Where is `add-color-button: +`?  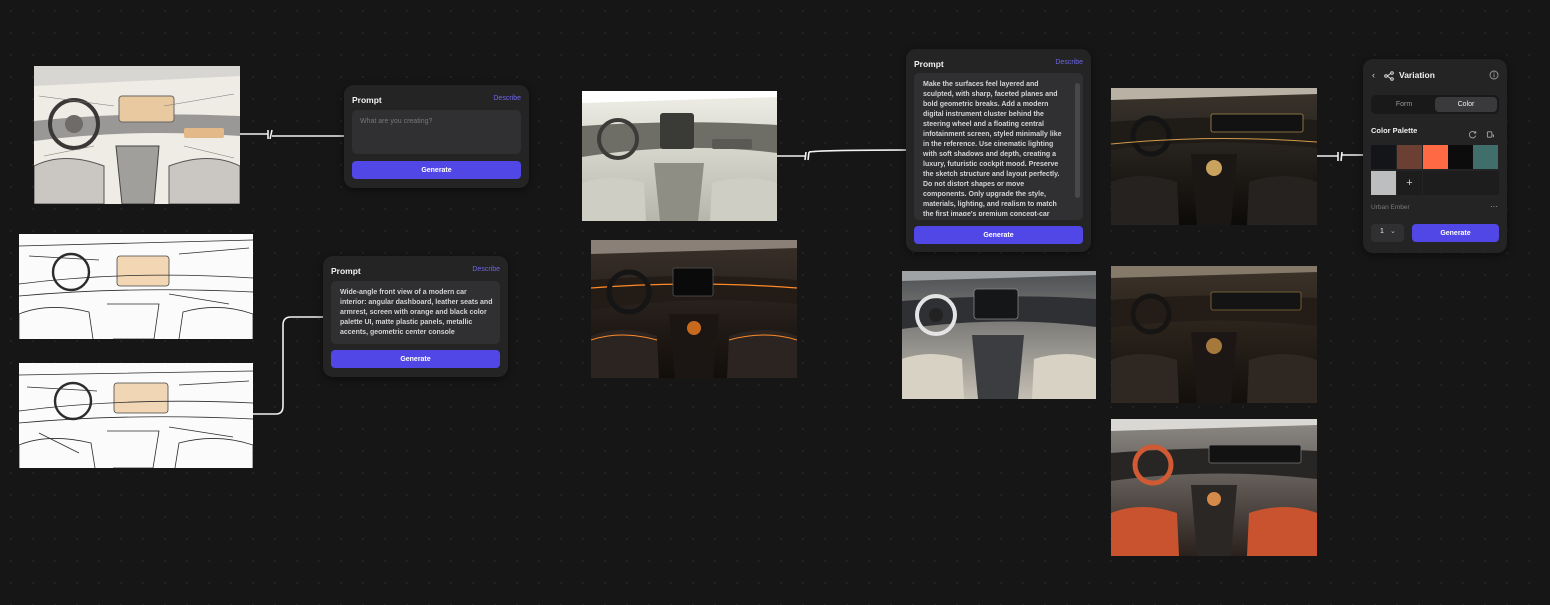
add-color-button: + is located at coordinates (1409, 183).